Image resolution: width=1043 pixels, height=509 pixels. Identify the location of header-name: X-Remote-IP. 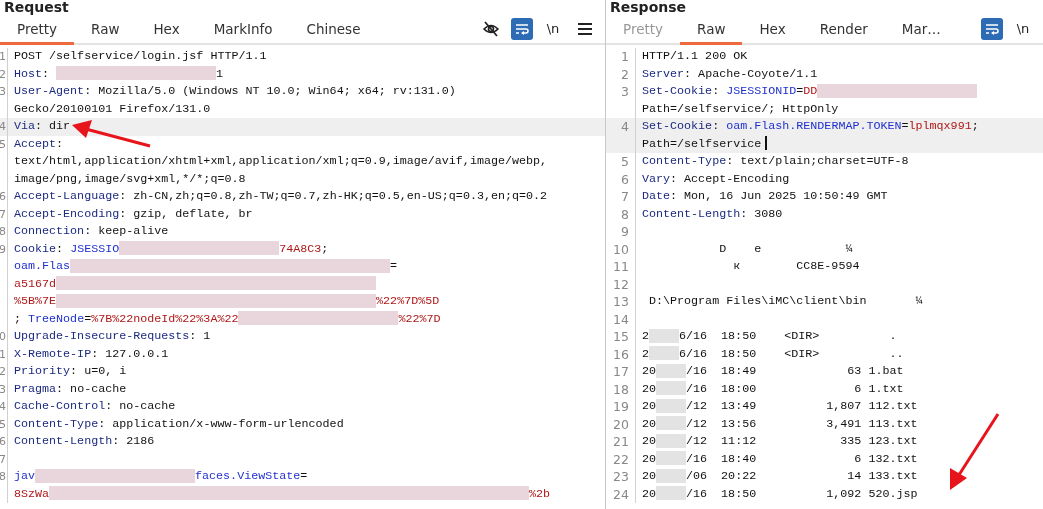
(53, 353).